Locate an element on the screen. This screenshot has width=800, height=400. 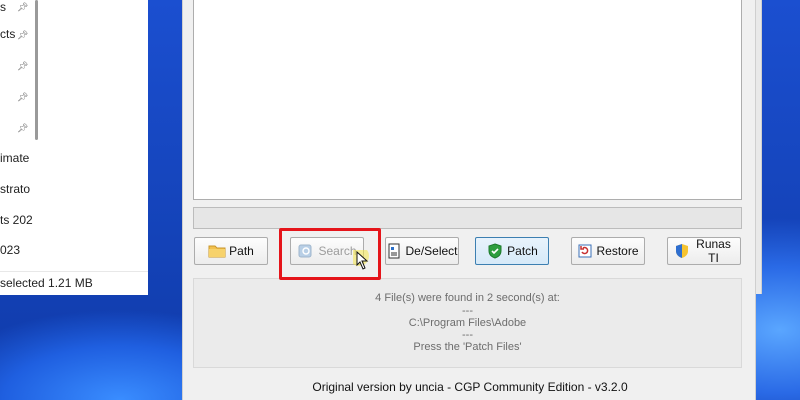
search-button: Search is located at coordinates (327, 251).